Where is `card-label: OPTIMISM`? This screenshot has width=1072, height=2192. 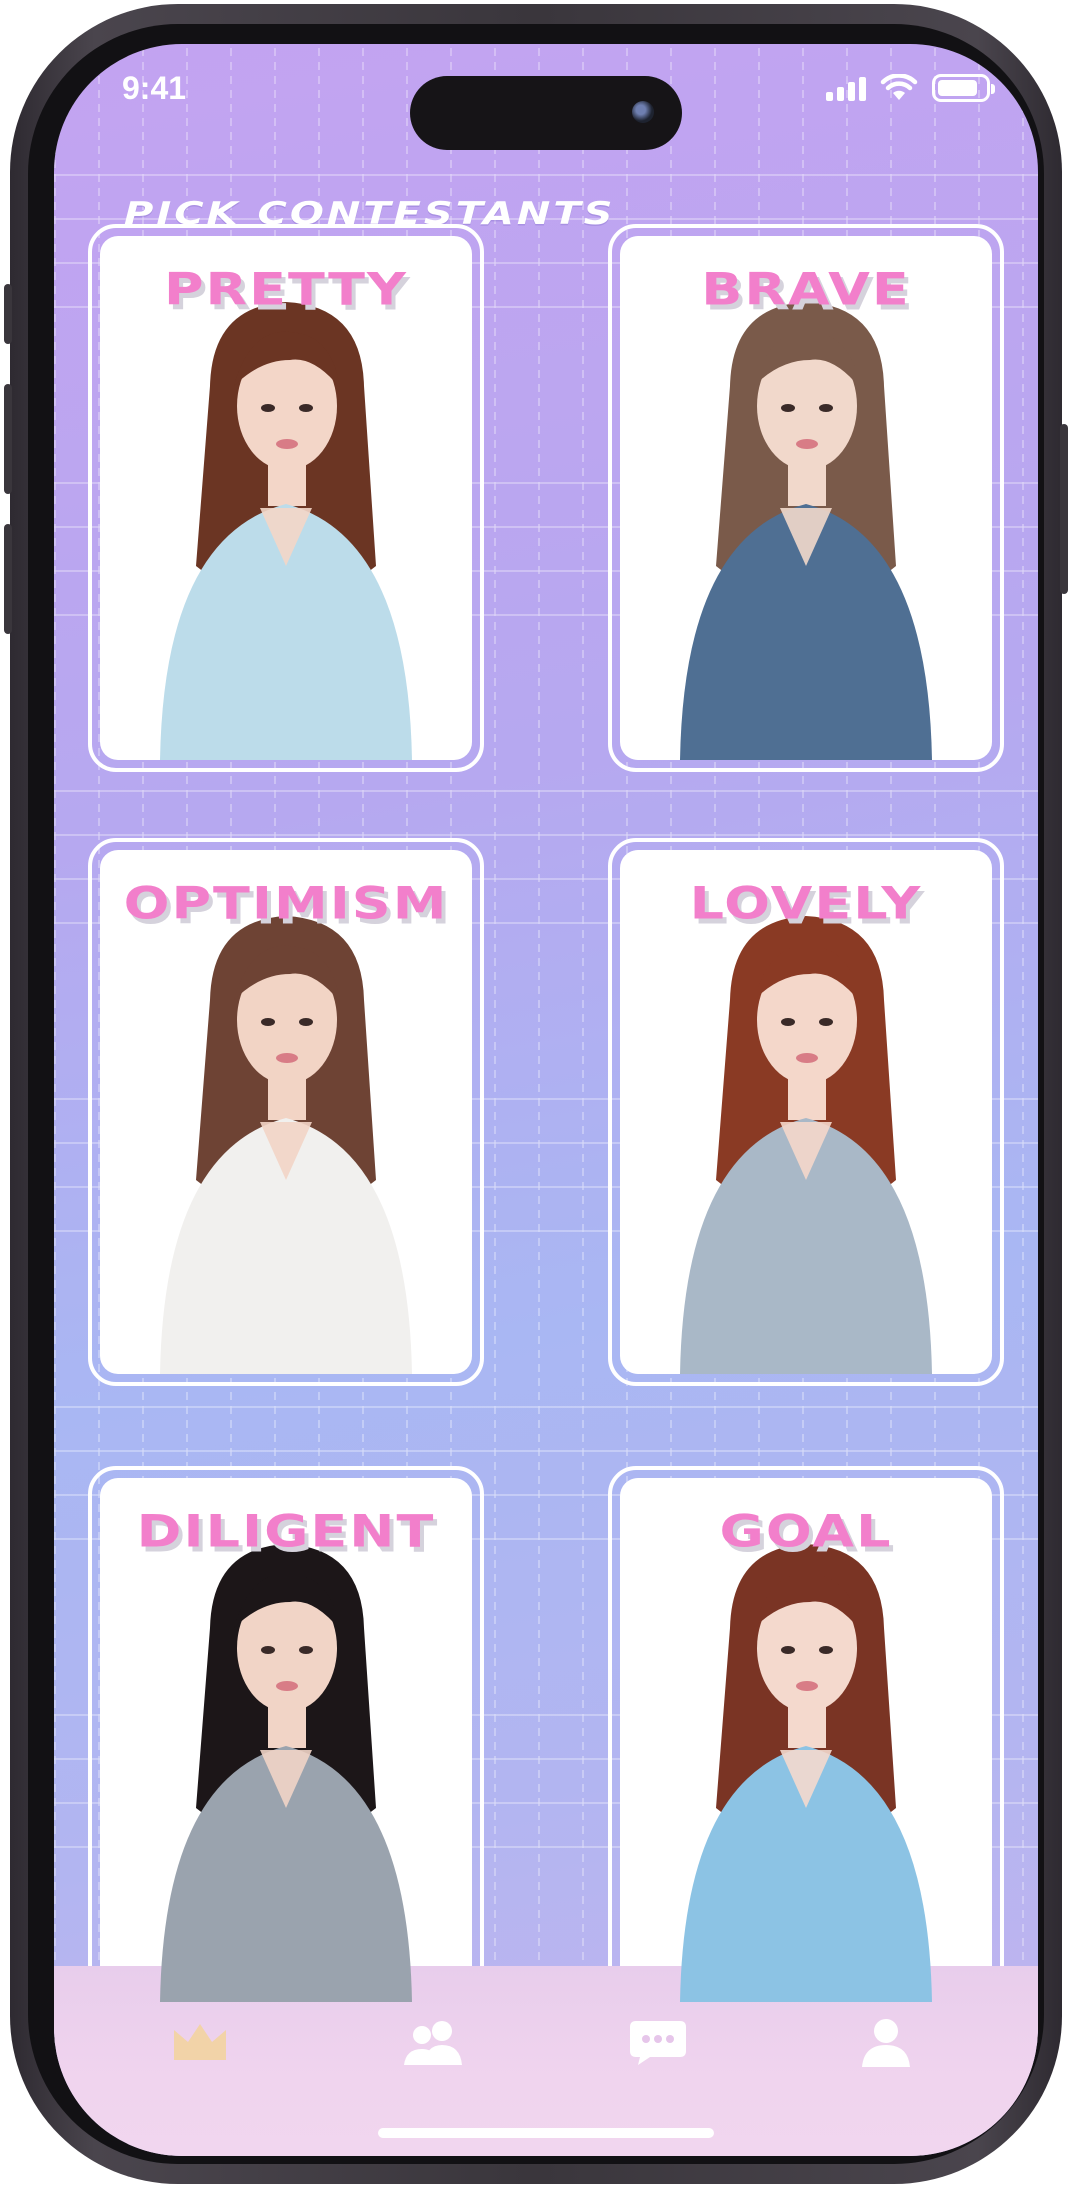 card-label: OPTIMISM is located at coordinates (286, 903).